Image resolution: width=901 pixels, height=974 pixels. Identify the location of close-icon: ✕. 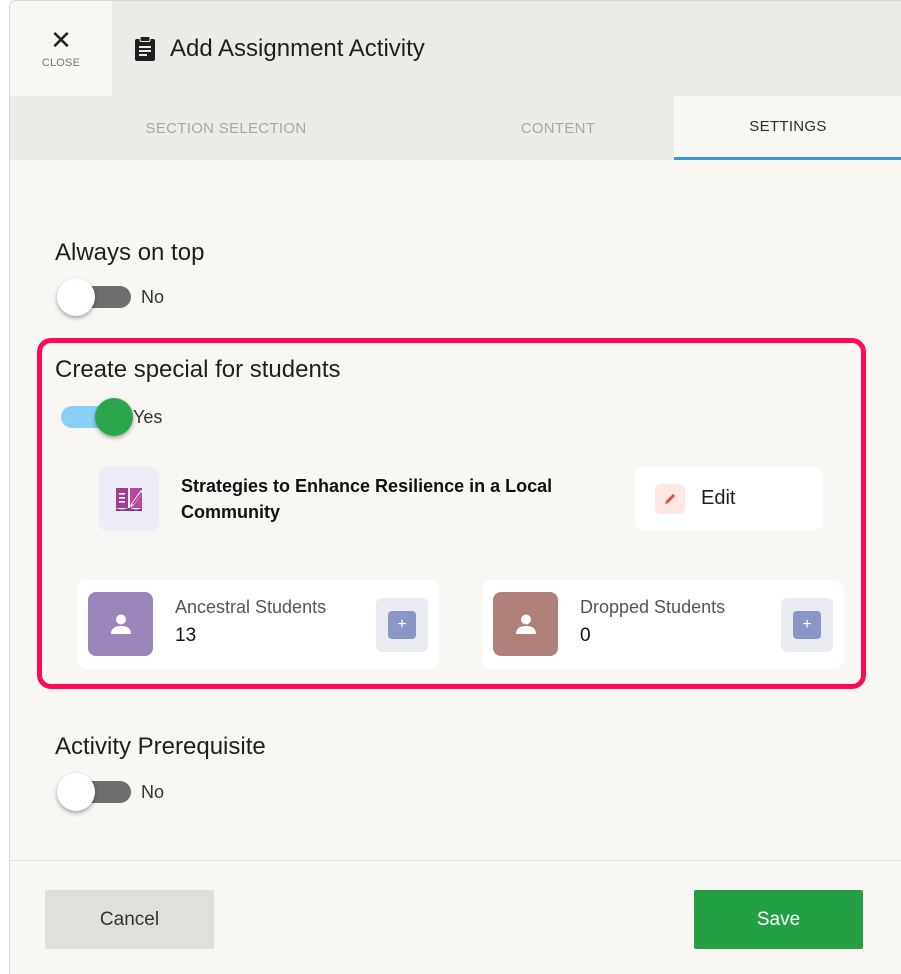
(61, 39).